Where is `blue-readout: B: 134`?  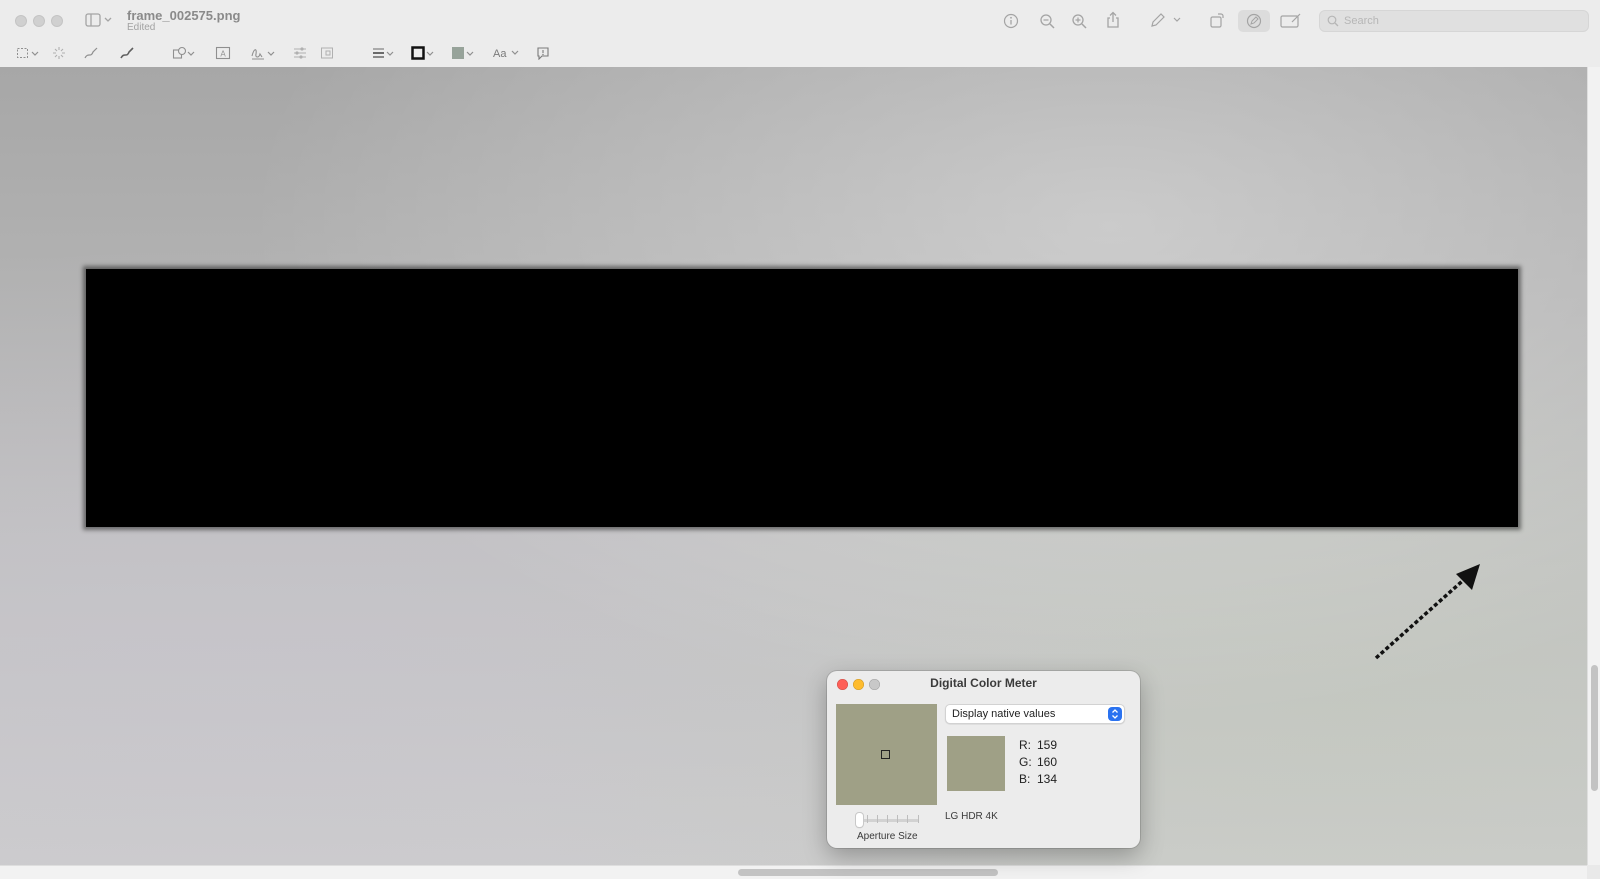 blue-readout: B: 134 is located at coordinates (1038, 779).